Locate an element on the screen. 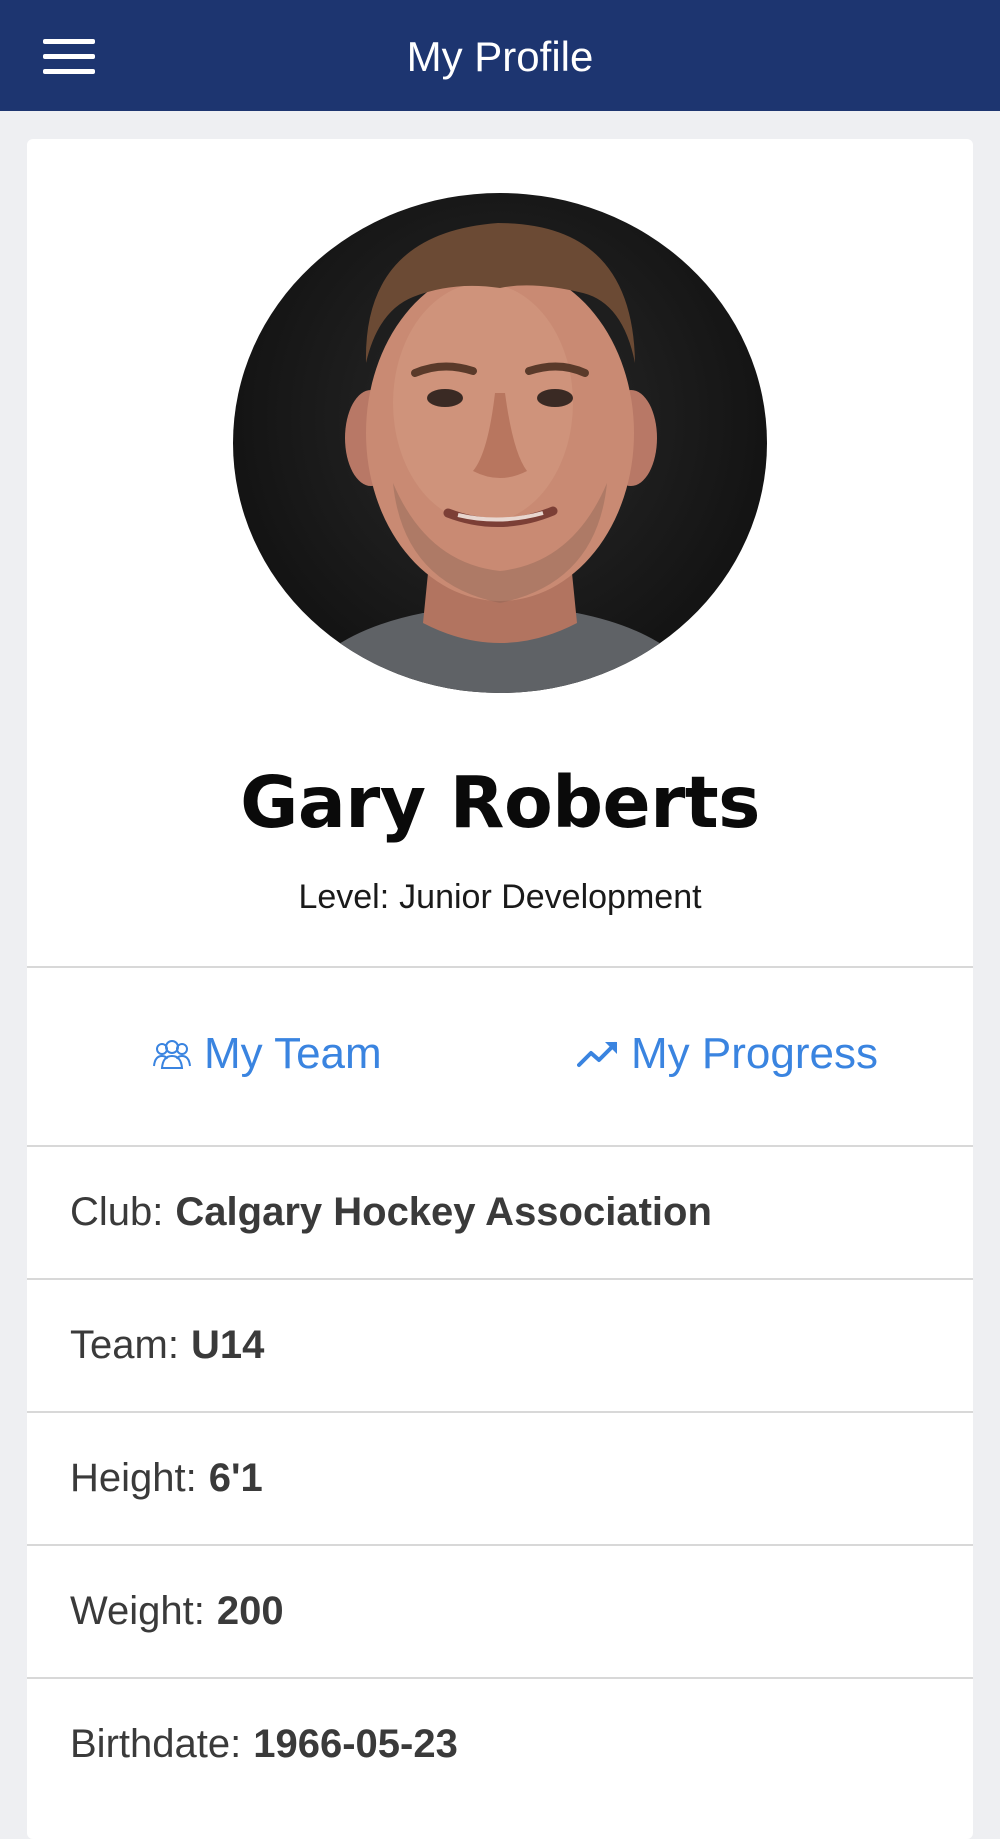  avatar is located at coordinates (500, 443).